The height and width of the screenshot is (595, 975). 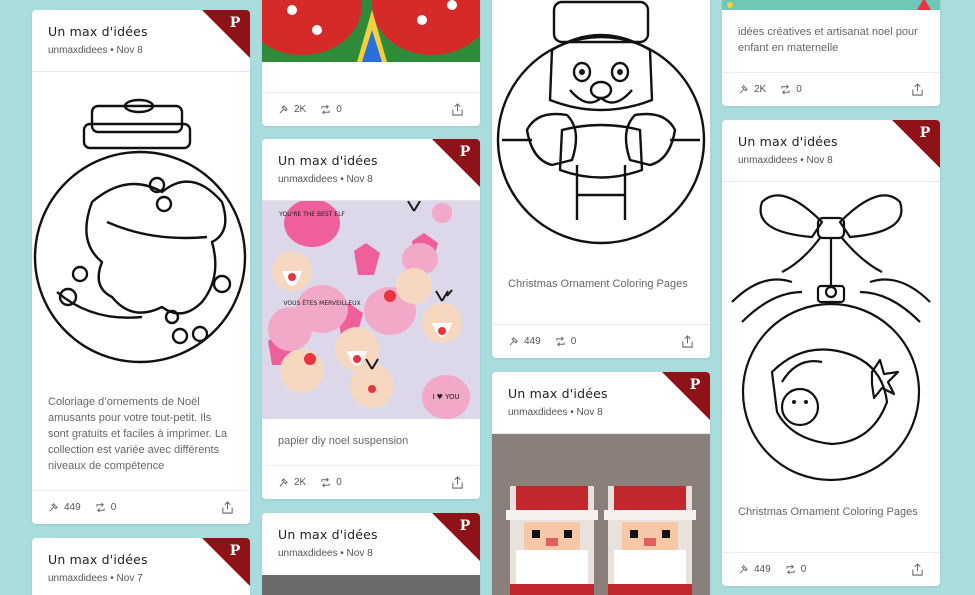 I want to click on santa-ornament-image, so click(x=601, y=131).